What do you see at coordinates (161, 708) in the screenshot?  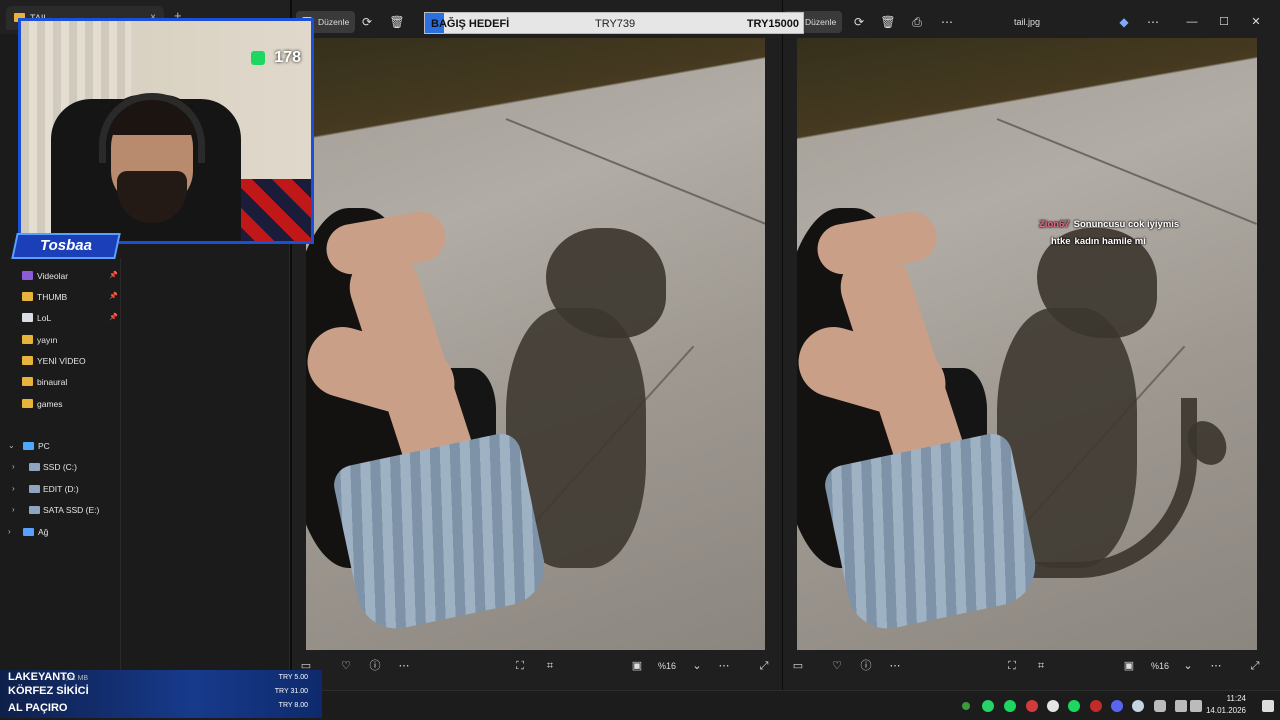 I see `donation-row: AL PAÇIRO TRY 8.00` at bounding box center [161, 708].